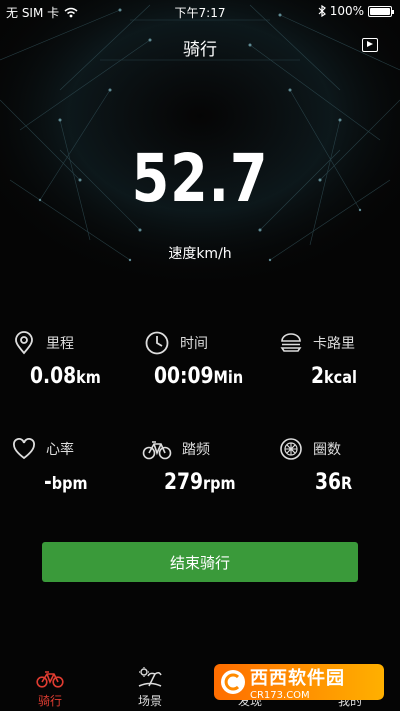  What do you see at coordinates (49, 701) in the screenshot?
I see `tab-label: 骑行` at bounding box center [49, 701].